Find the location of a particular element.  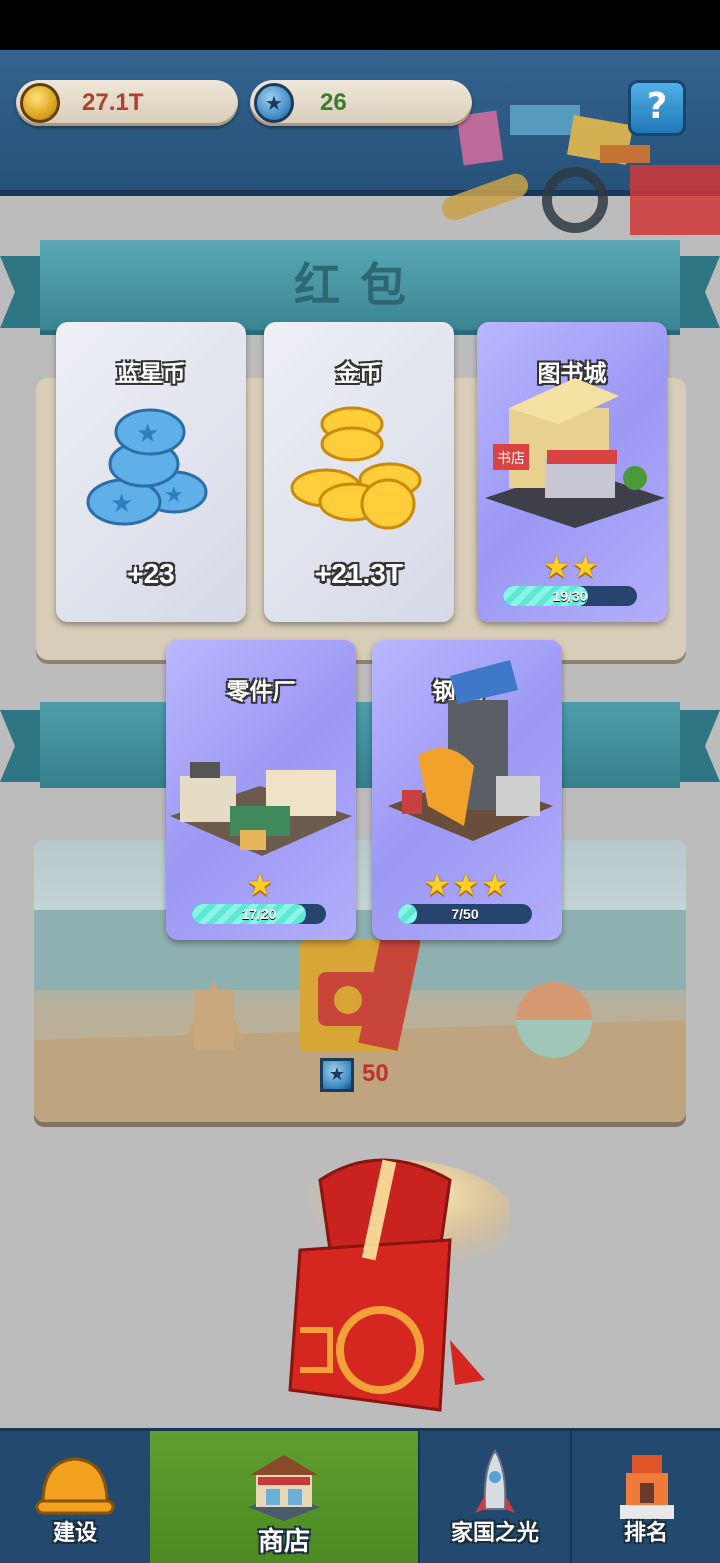

gold-counter: 27.1T is located at coordinates (127, 103).